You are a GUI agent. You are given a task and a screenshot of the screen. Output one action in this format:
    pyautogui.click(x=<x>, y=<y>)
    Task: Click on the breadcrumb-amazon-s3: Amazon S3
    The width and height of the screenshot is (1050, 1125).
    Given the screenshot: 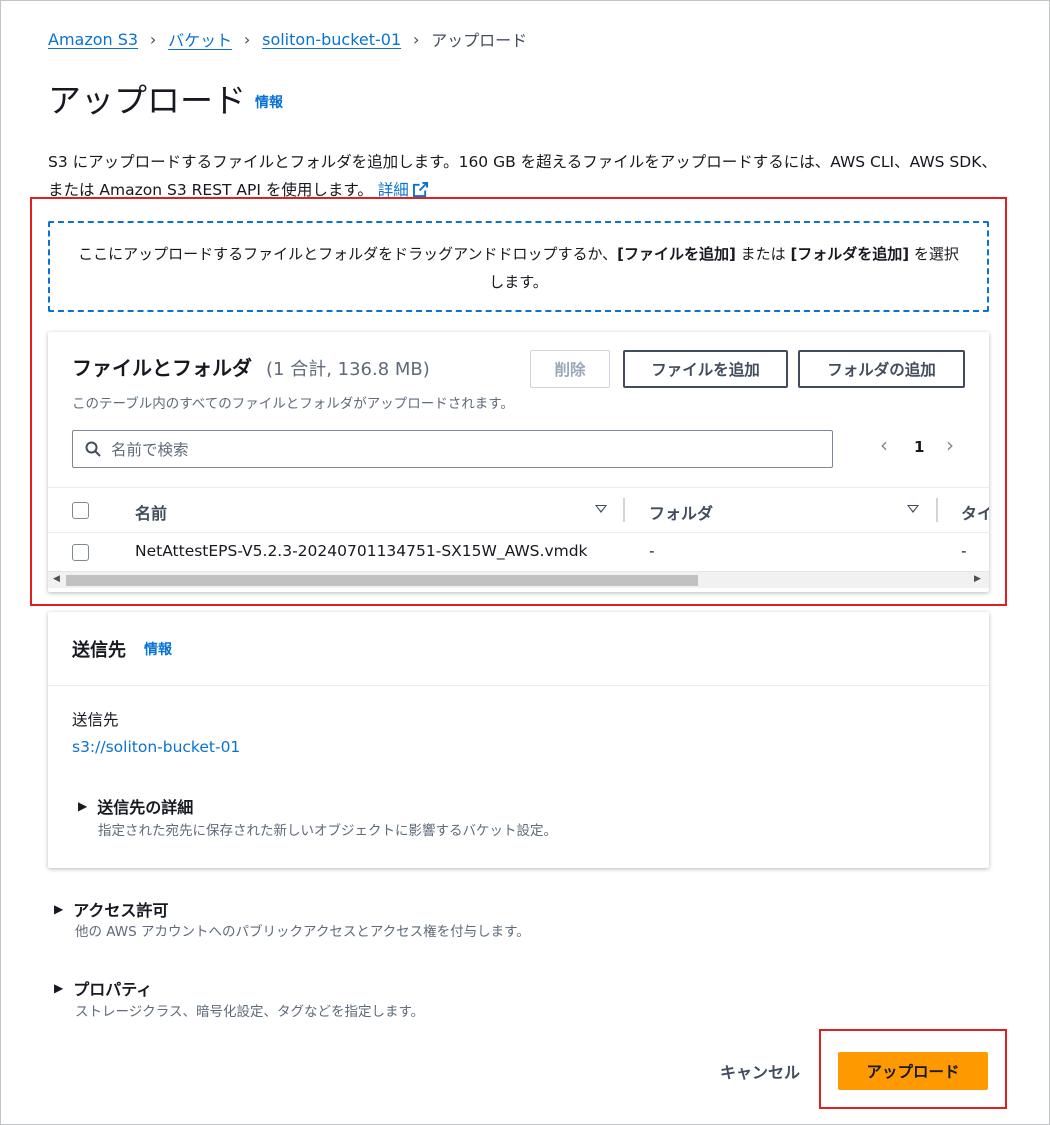 What is the action you would take?
    pyautogui.click(x=93, y=39)
    